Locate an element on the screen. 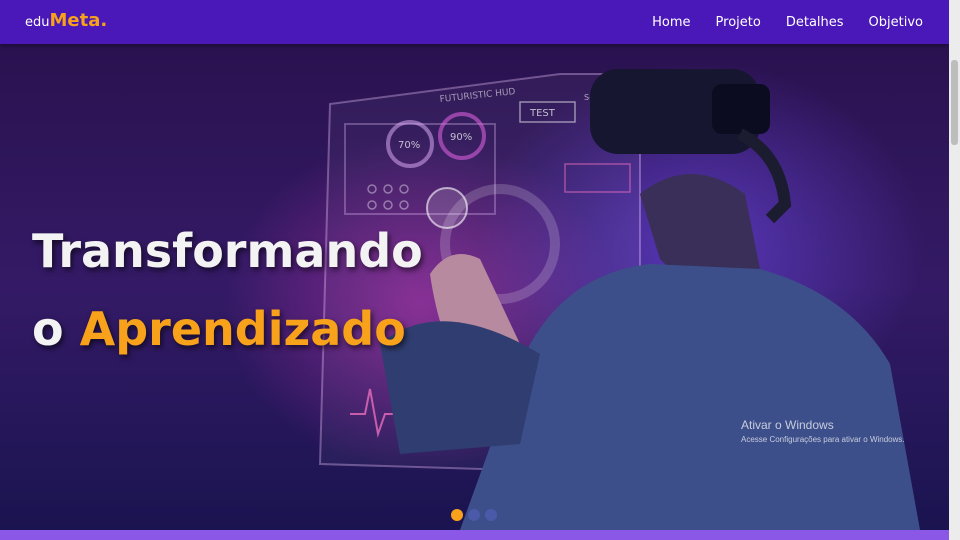 Image resolution: width=960 pixels, height=540 pixels. nav-menu: Home Projeto Detalhes Objetivo is located at coordinates (787, 22).